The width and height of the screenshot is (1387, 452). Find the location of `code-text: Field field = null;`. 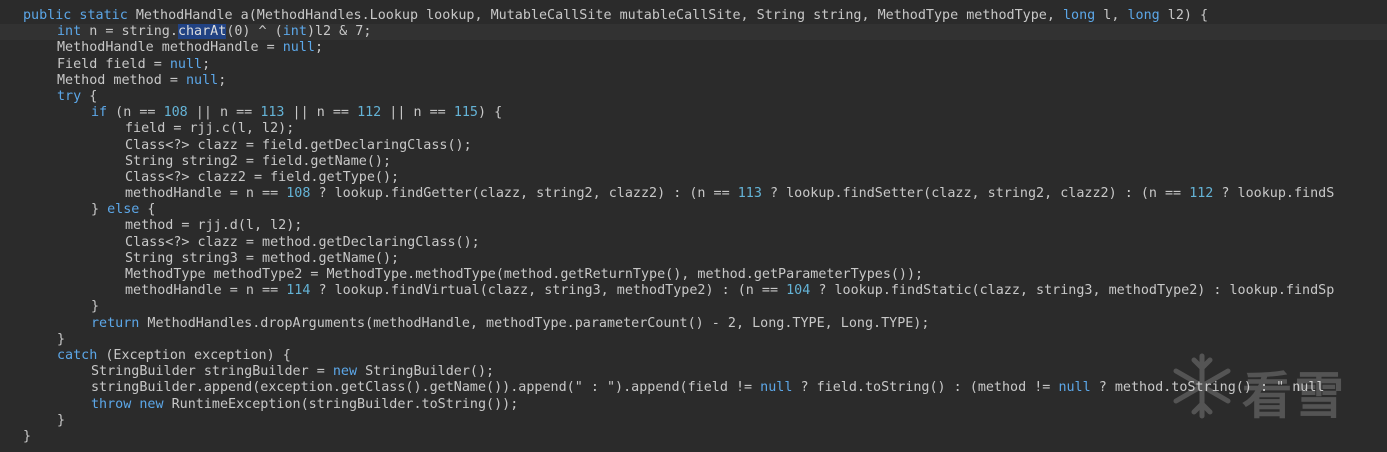

code-text: Field field = null; is located at coordinates (133, 65).